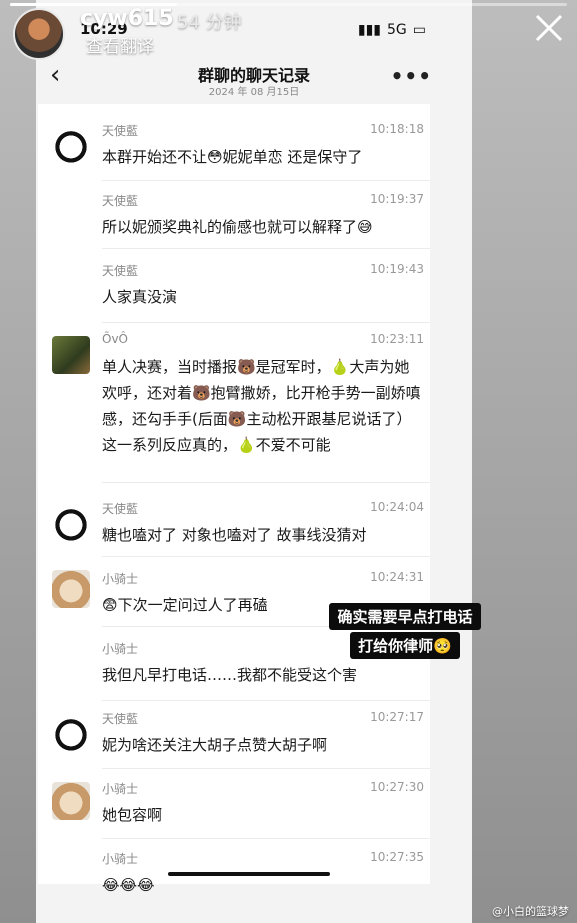  I want to click on overlay-line: 打给你律师🥺, so click(405, 645).